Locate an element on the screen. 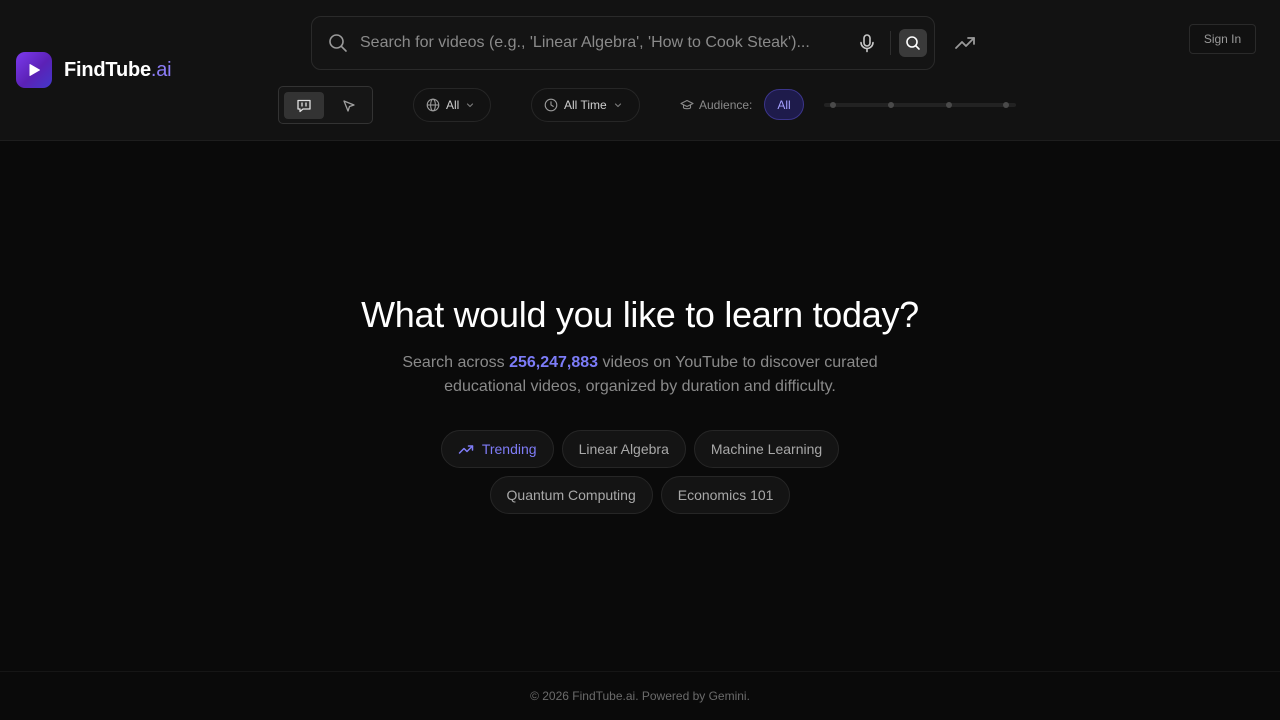 The height and width of the screenshot is (720, 1280). chip-label: Quantum Computing is located at coordinates (571, 495).